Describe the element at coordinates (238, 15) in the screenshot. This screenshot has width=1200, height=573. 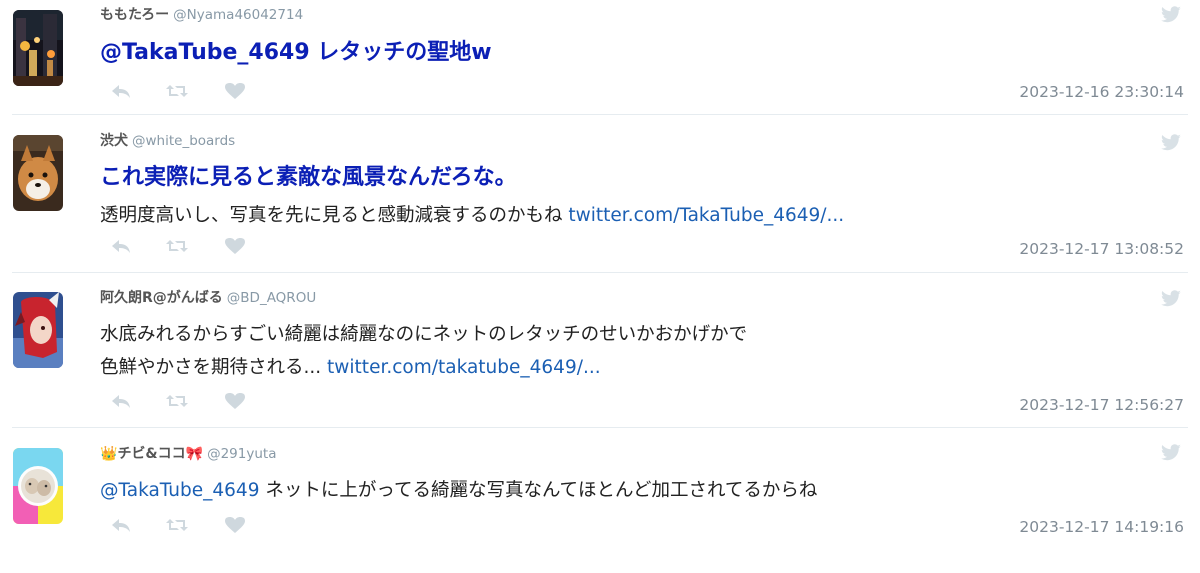
I see `user-handle: @Nyama46042714` at that location.